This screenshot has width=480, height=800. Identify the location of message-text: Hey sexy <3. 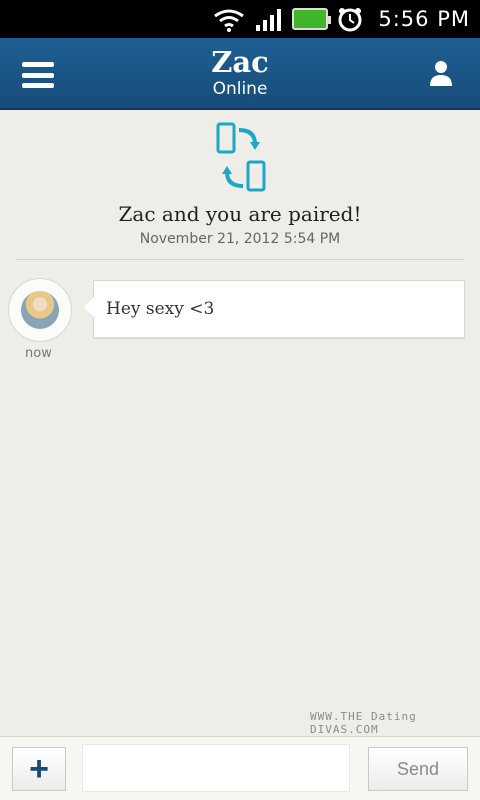
(160, 309).